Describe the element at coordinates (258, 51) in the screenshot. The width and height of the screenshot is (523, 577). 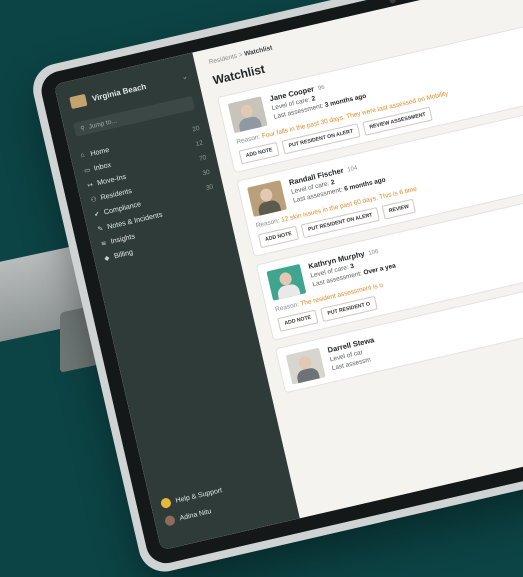
I see `breadcrumb-current: Watchlist` at that location.